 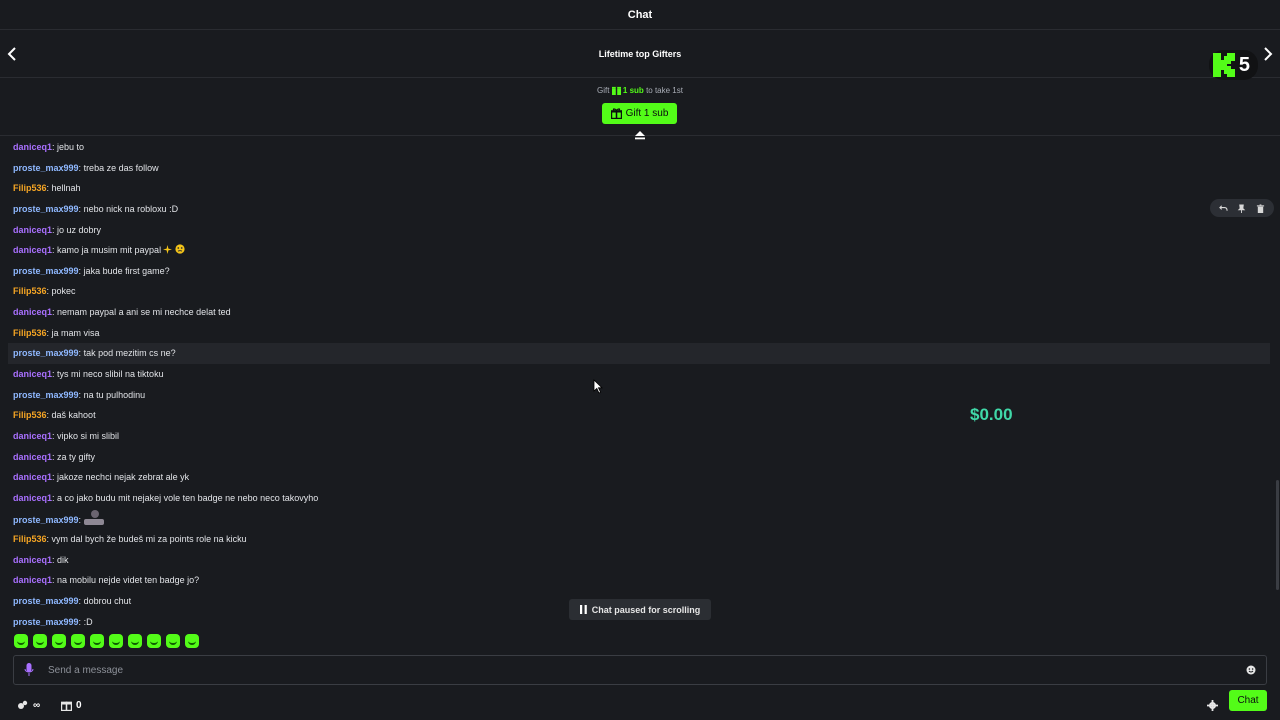 What do you see at coordinates (1248, 700) in the screenshot?
I see `send-chat-button: Chat` at bounding box center [1248, 700].